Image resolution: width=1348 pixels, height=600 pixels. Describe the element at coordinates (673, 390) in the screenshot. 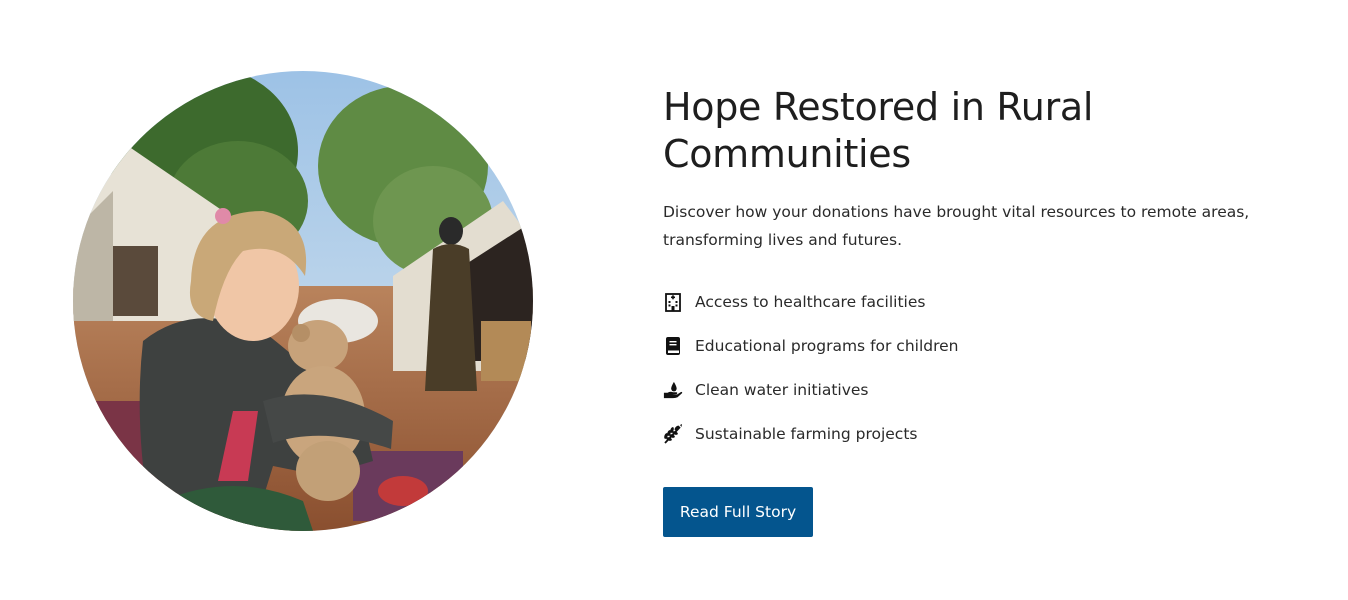

I see `hand-water-drop-icon` at that location.